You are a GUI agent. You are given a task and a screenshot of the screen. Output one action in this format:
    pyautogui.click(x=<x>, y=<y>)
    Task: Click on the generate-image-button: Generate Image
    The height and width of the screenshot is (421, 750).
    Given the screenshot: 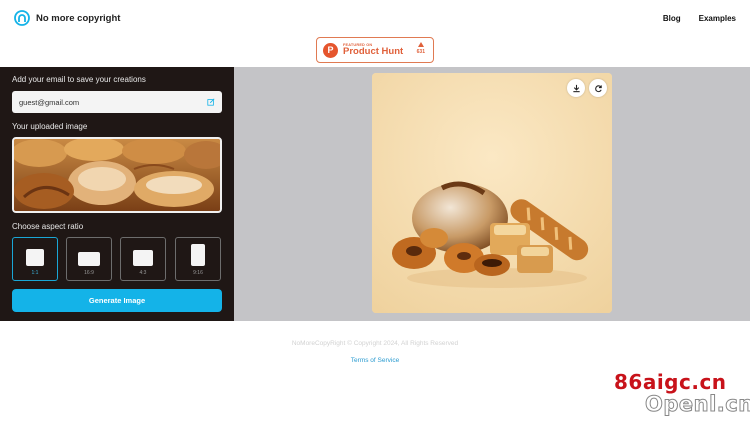 What is the action you would take?
    pyautogui.click(x=117, y=300)
    